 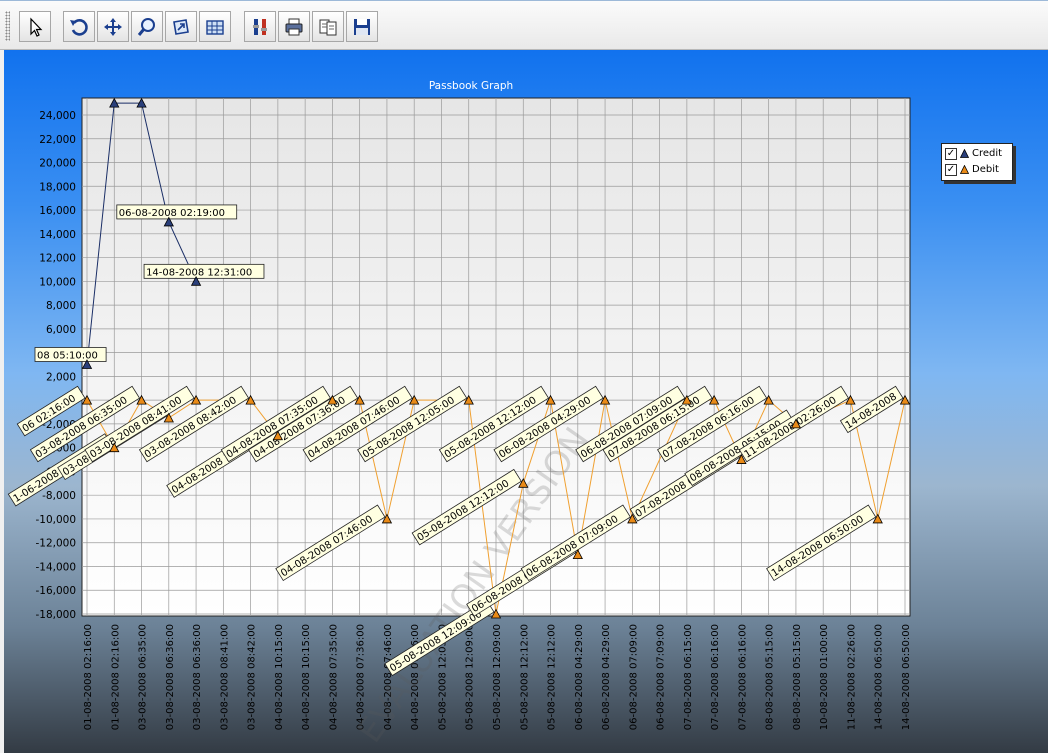 I want to click on data-label-text: 08 05:10:00, so click(x=67, y=356).